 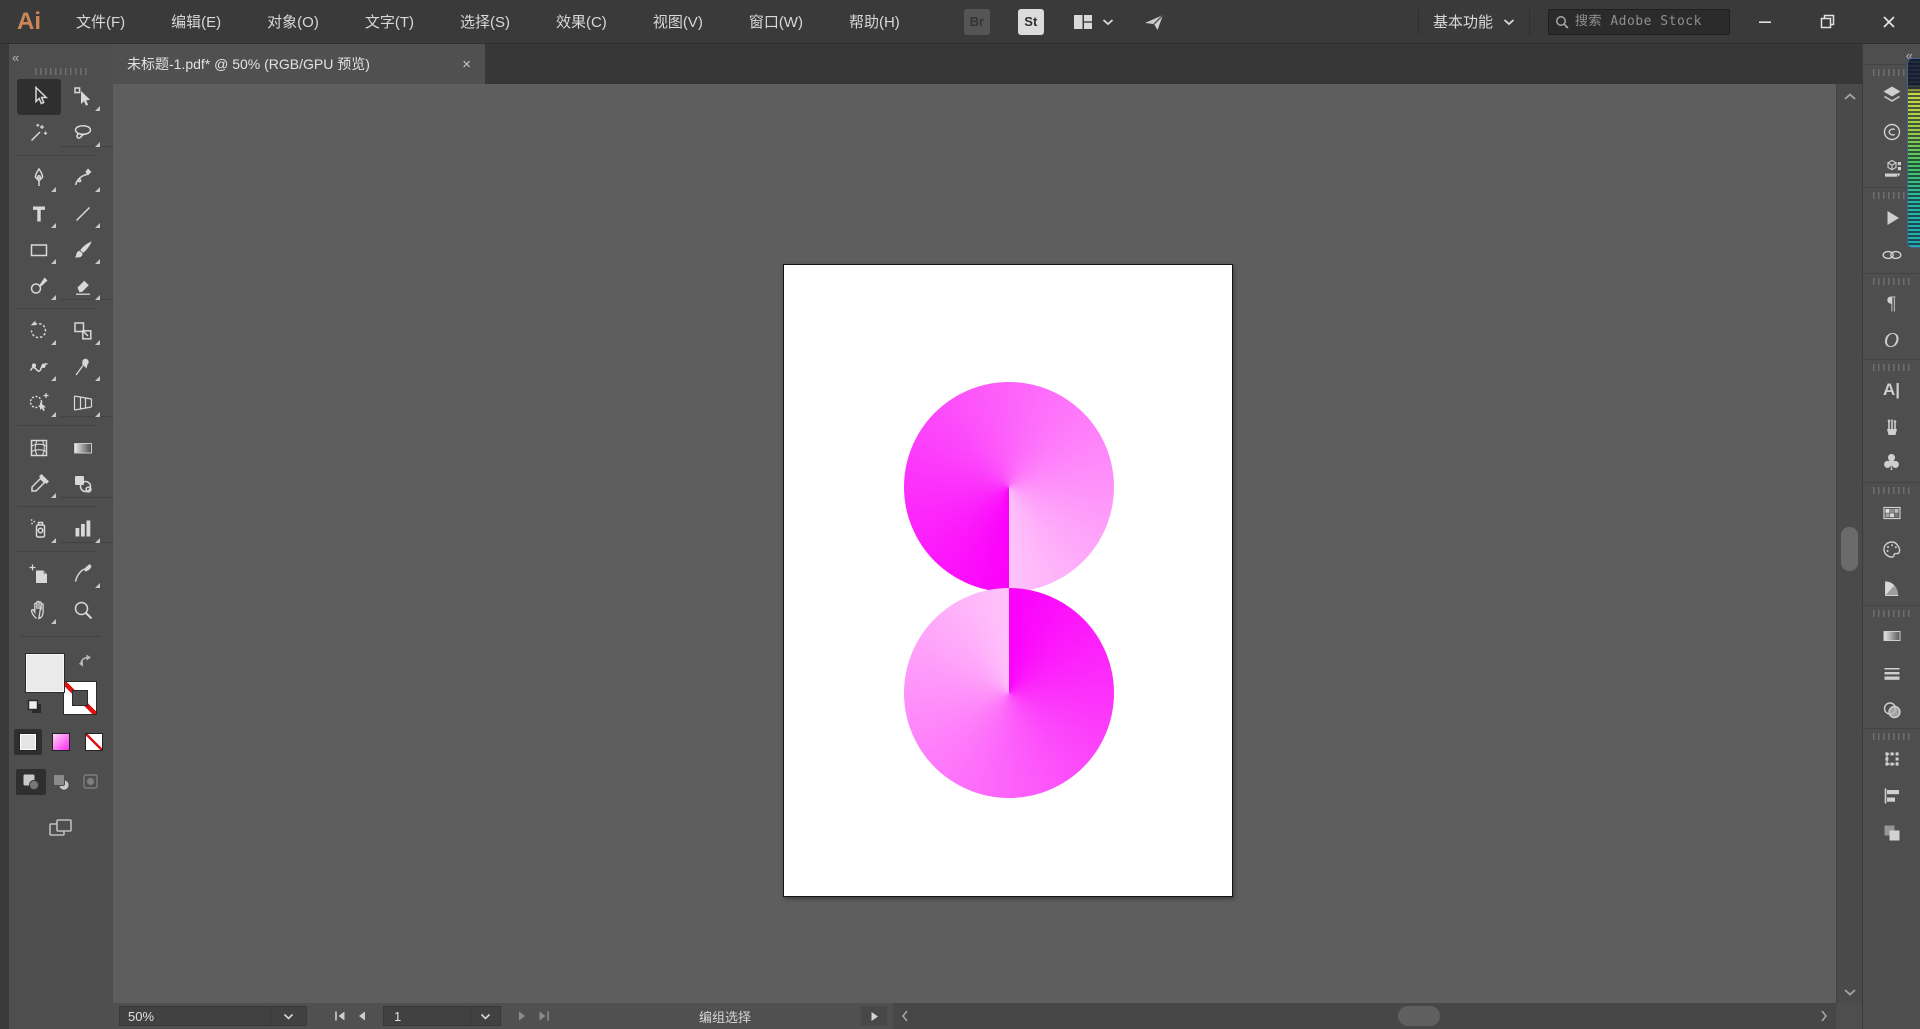 What do you see at coordinates (442, 1016) in the screenshot?
I see `artboard-number-field: 1` at bounding box center [442, 1016].